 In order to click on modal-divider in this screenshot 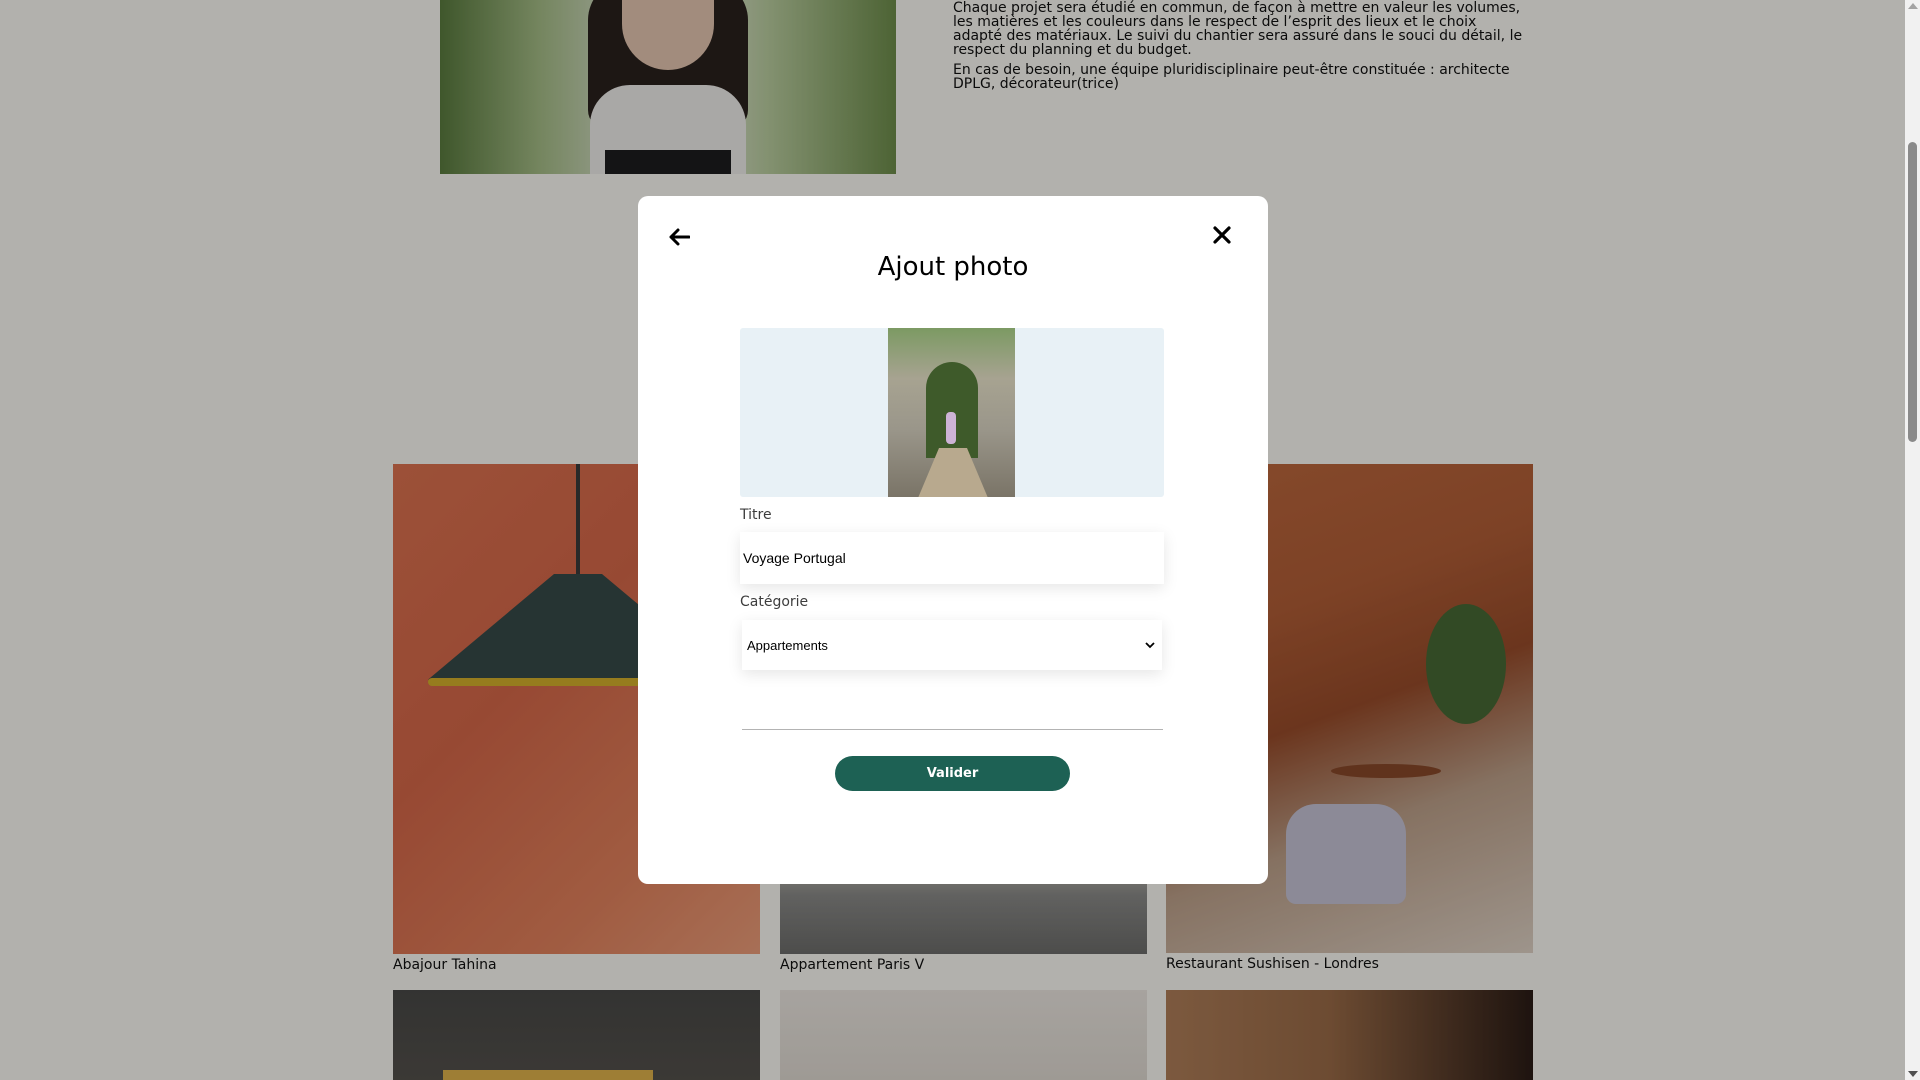, I will do `click(952, 729)`.